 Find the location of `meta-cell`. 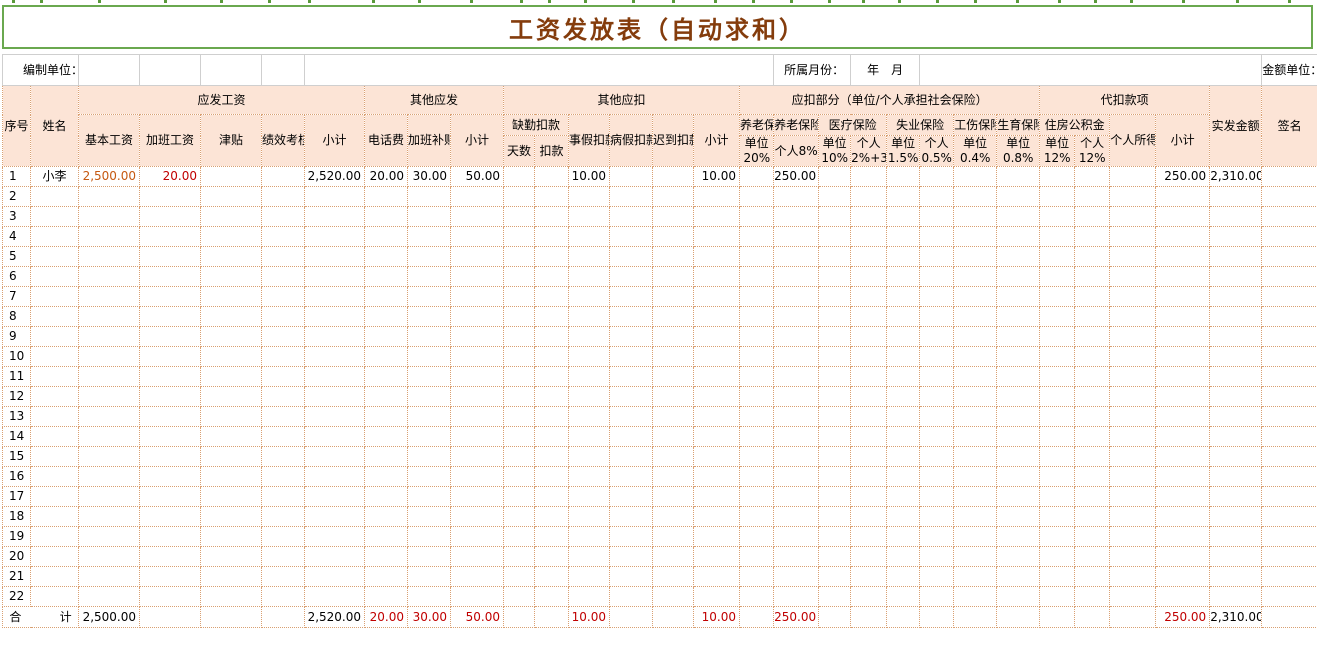

meta-cell is located at coordinates (231, 70).